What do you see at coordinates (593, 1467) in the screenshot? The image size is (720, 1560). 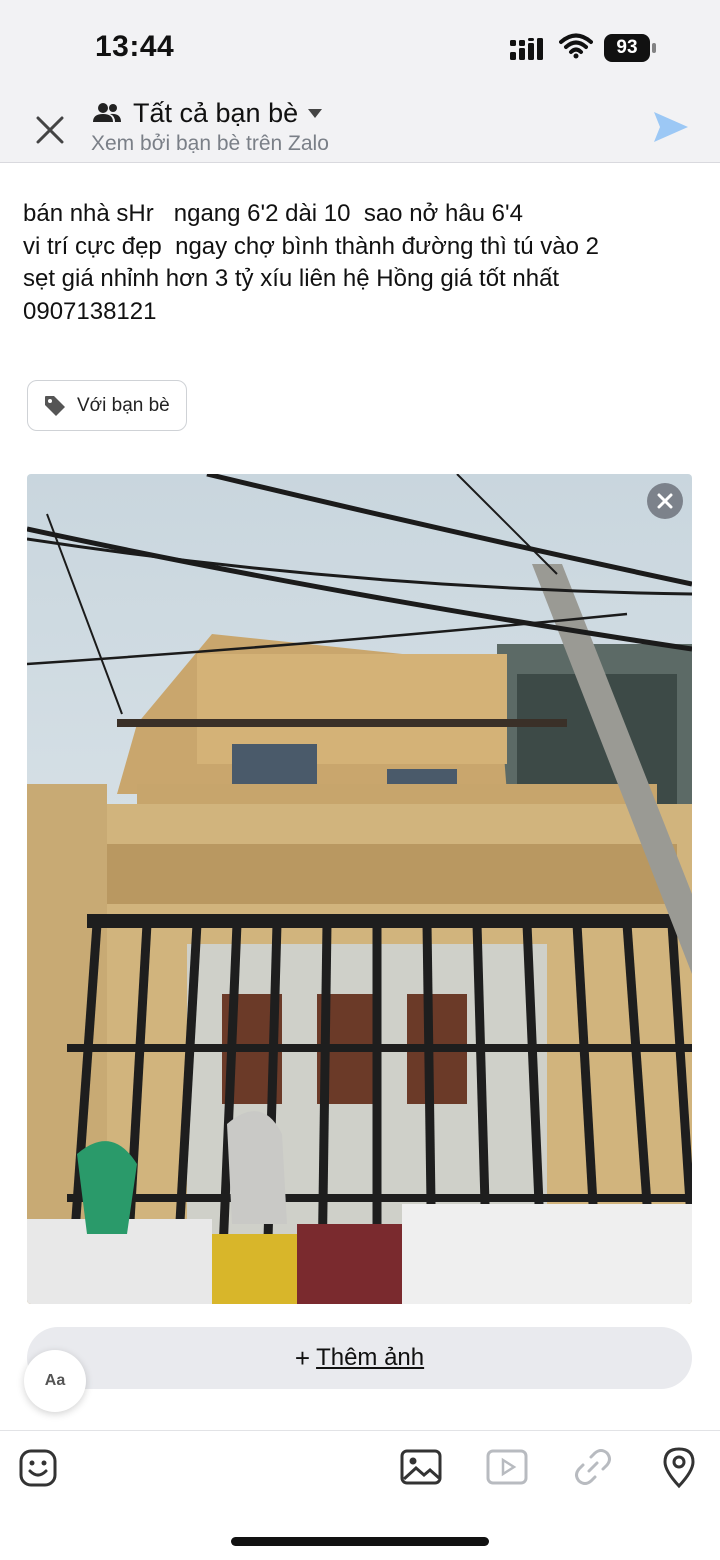 I see `link-icon` at bounding box center [593, 1467].